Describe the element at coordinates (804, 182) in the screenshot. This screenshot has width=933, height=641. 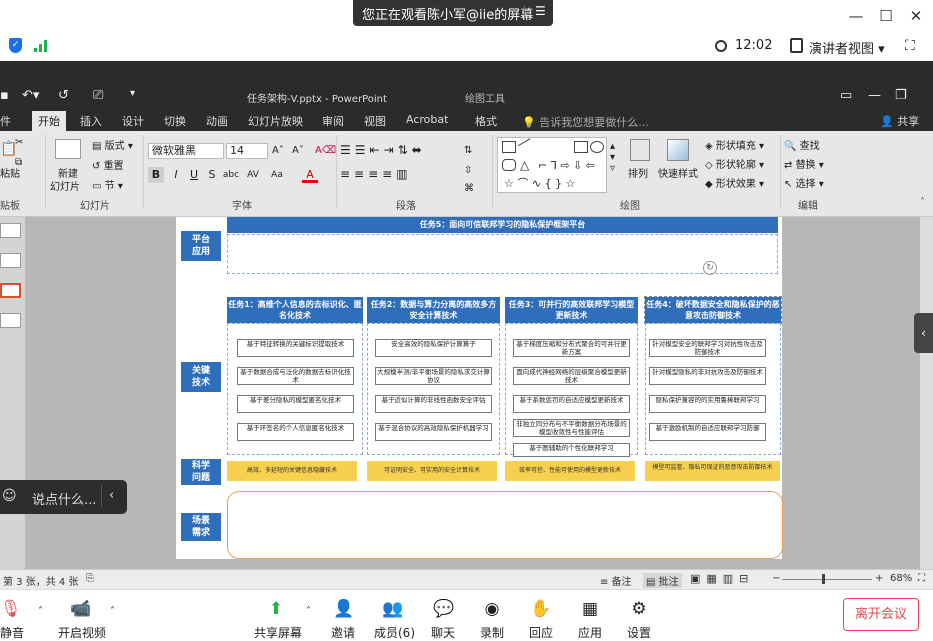
I see `select-button: ↖ 选择 ▾` at that location.